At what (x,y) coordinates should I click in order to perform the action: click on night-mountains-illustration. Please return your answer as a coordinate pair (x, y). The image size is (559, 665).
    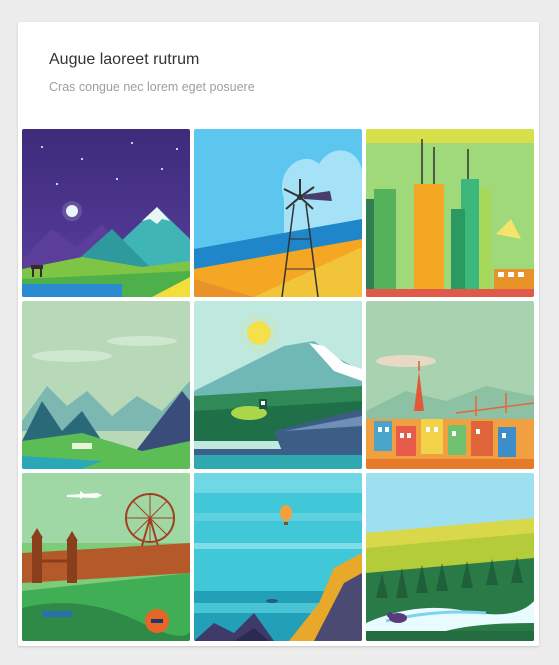
    Looking at the image, I should click on (106, 213).